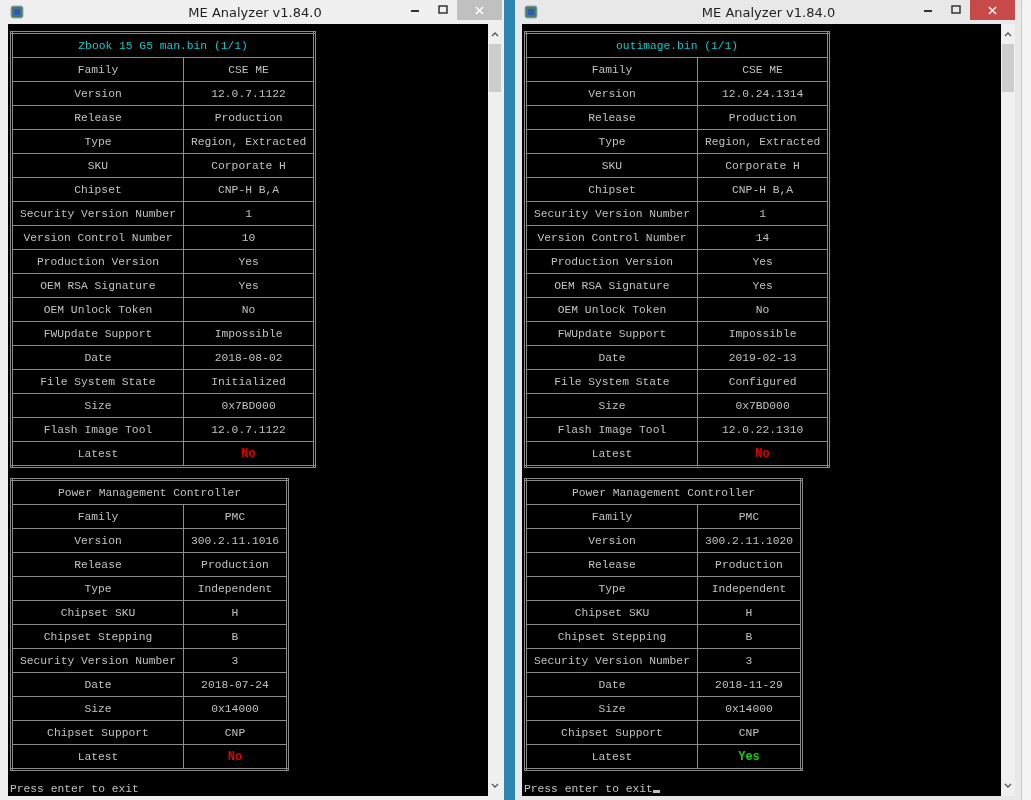 The image size is (1031, 800). I want to click on table-cell: Chipset Stepping, so click(611, 636).